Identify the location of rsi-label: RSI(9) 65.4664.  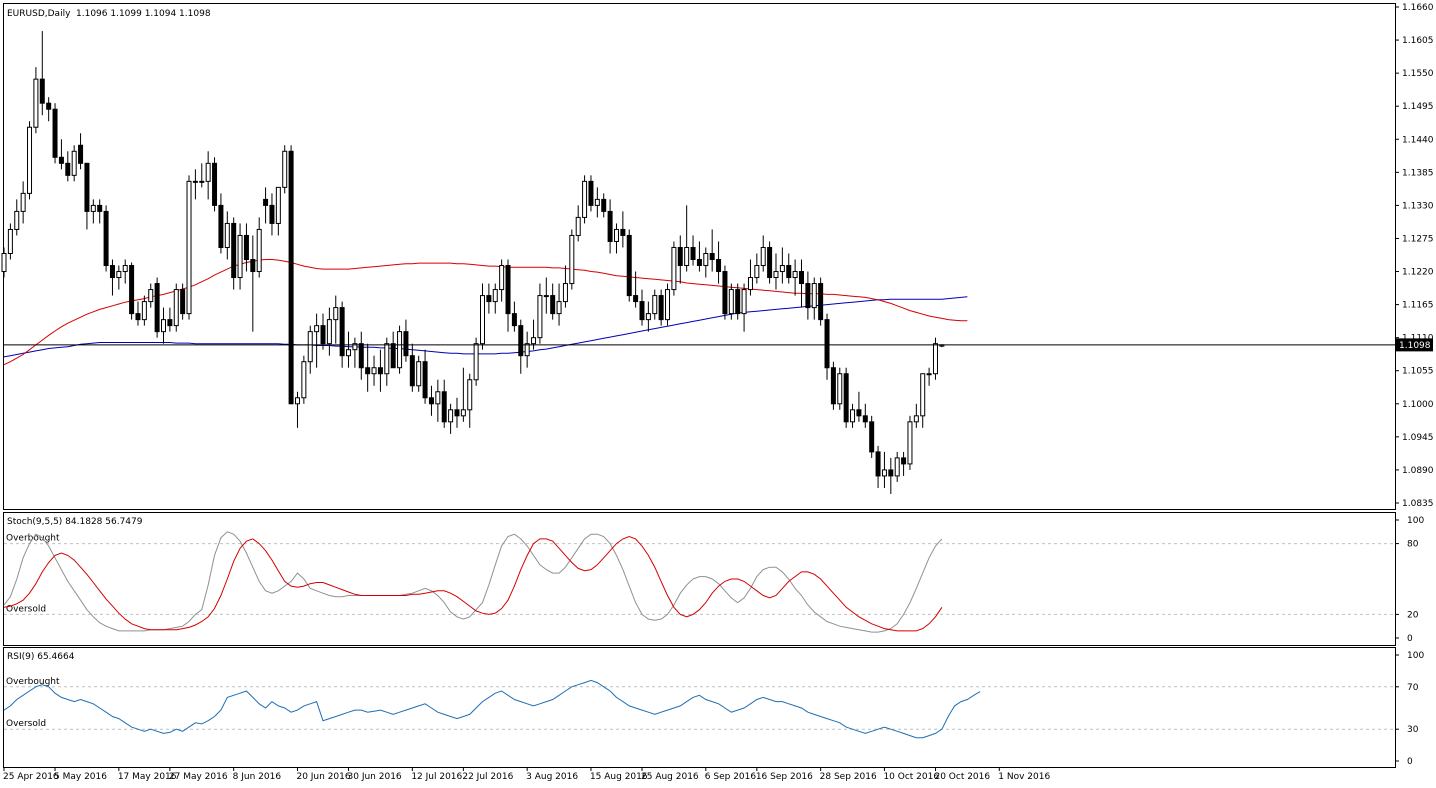
(41, 657).